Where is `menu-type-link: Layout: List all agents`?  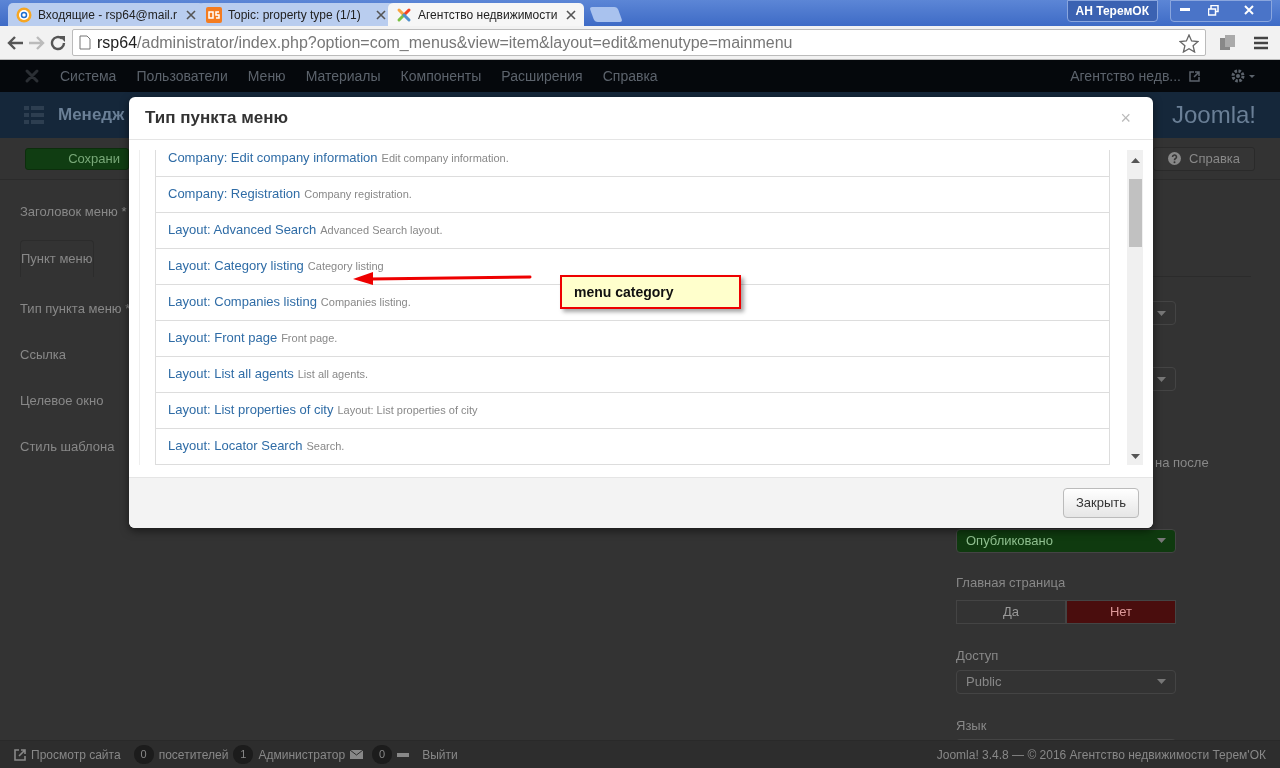
menu-type-link: Layout: List all agents is located at coordinates (231, 374).